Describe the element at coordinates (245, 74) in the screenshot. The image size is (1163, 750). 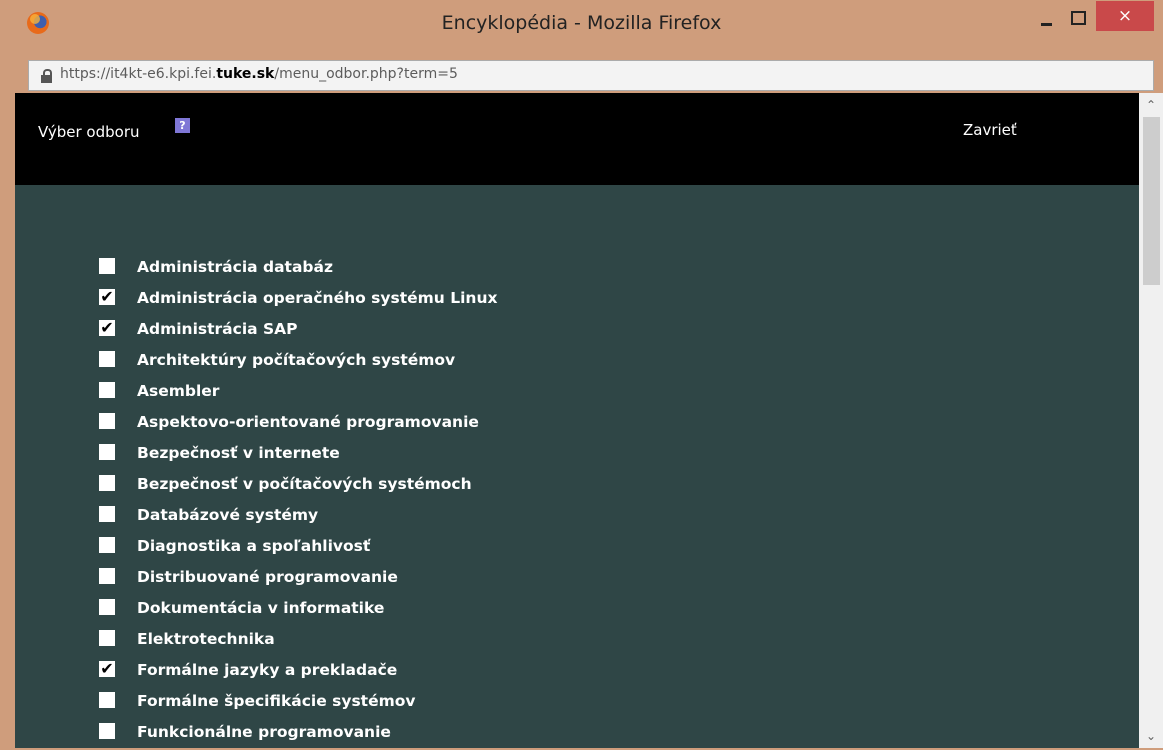
I see `url-domain: tuke.sk` at that location.